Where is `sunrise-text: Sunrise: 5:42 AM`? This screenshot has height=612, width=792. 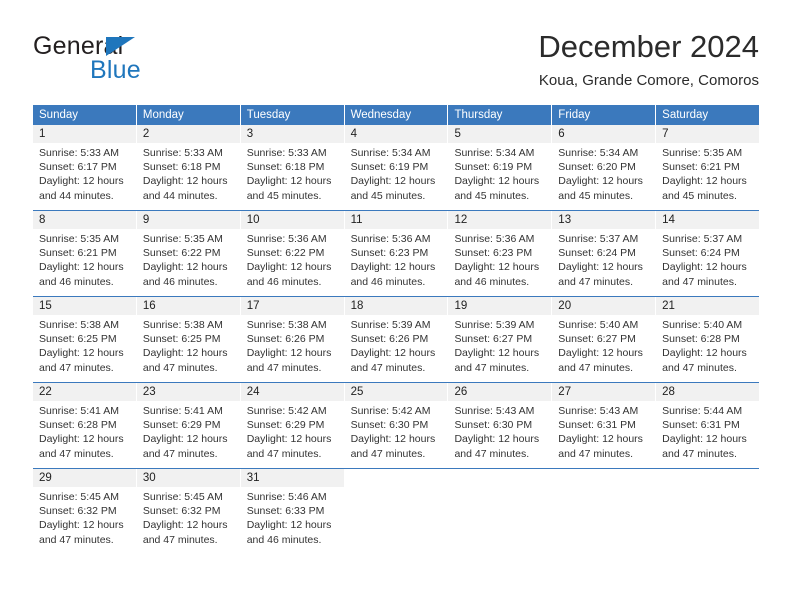
sunrise-text: Sunrise: 5:42 AM is located at coordinates (286, 411).